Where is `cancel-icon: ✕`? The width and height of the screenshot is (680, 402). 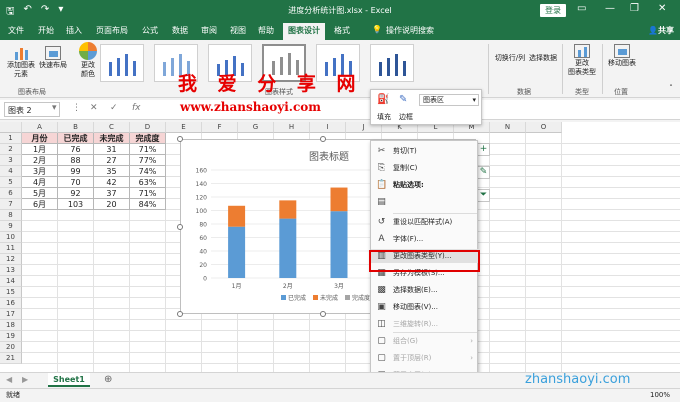 cancel-icon: ✕ is located at coordinates (94, 108).